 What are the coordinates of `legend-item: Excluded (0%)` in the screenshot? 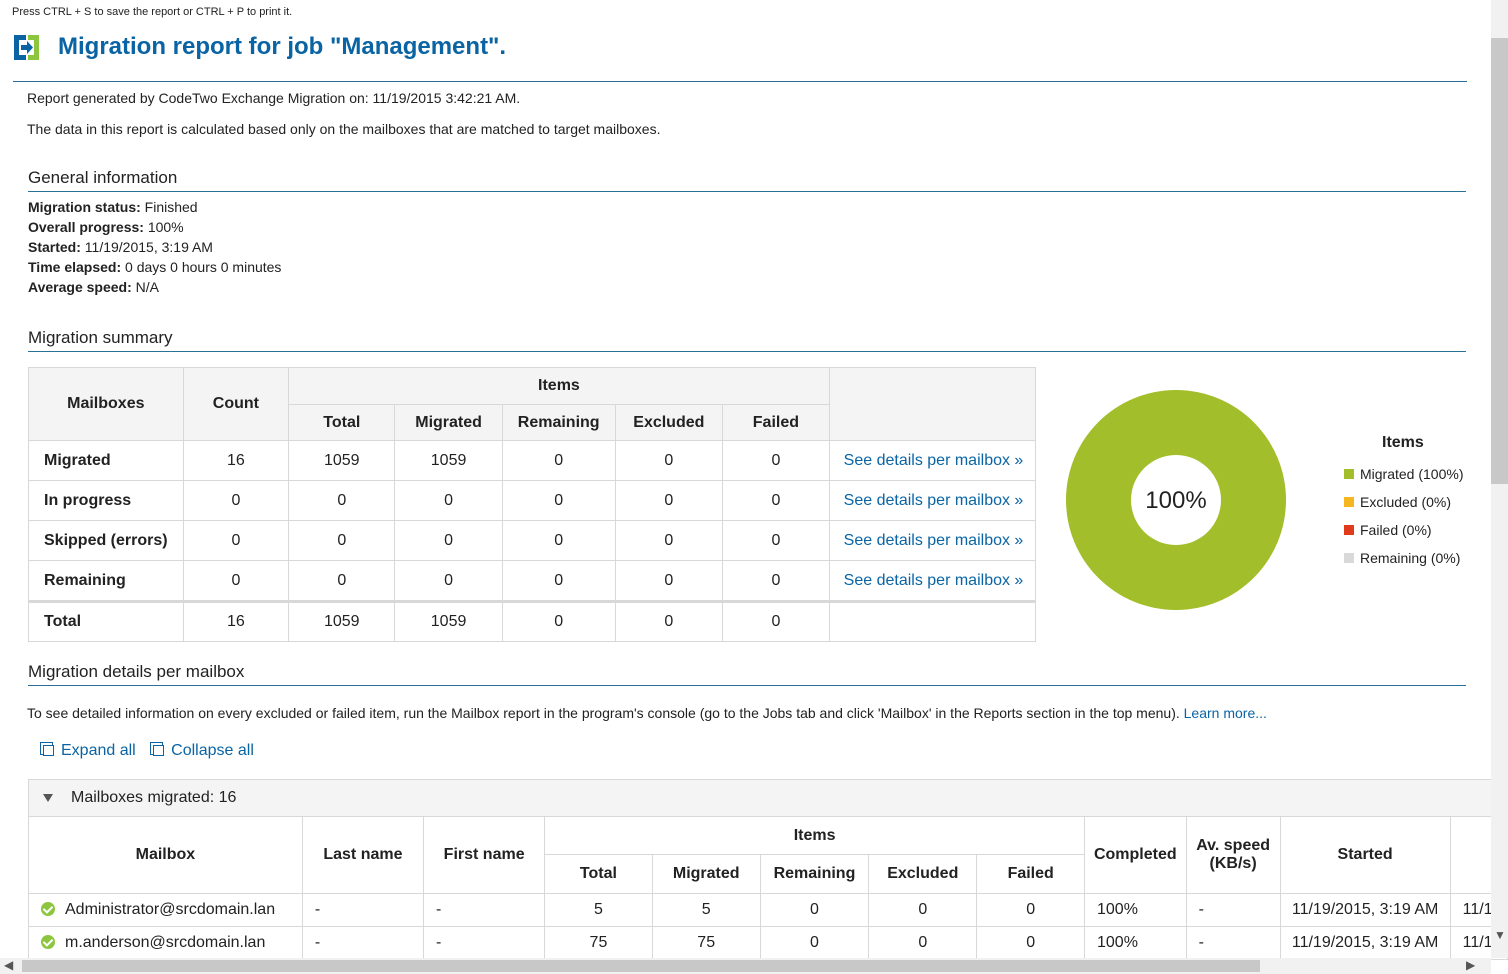 It's located at (1404, 502).